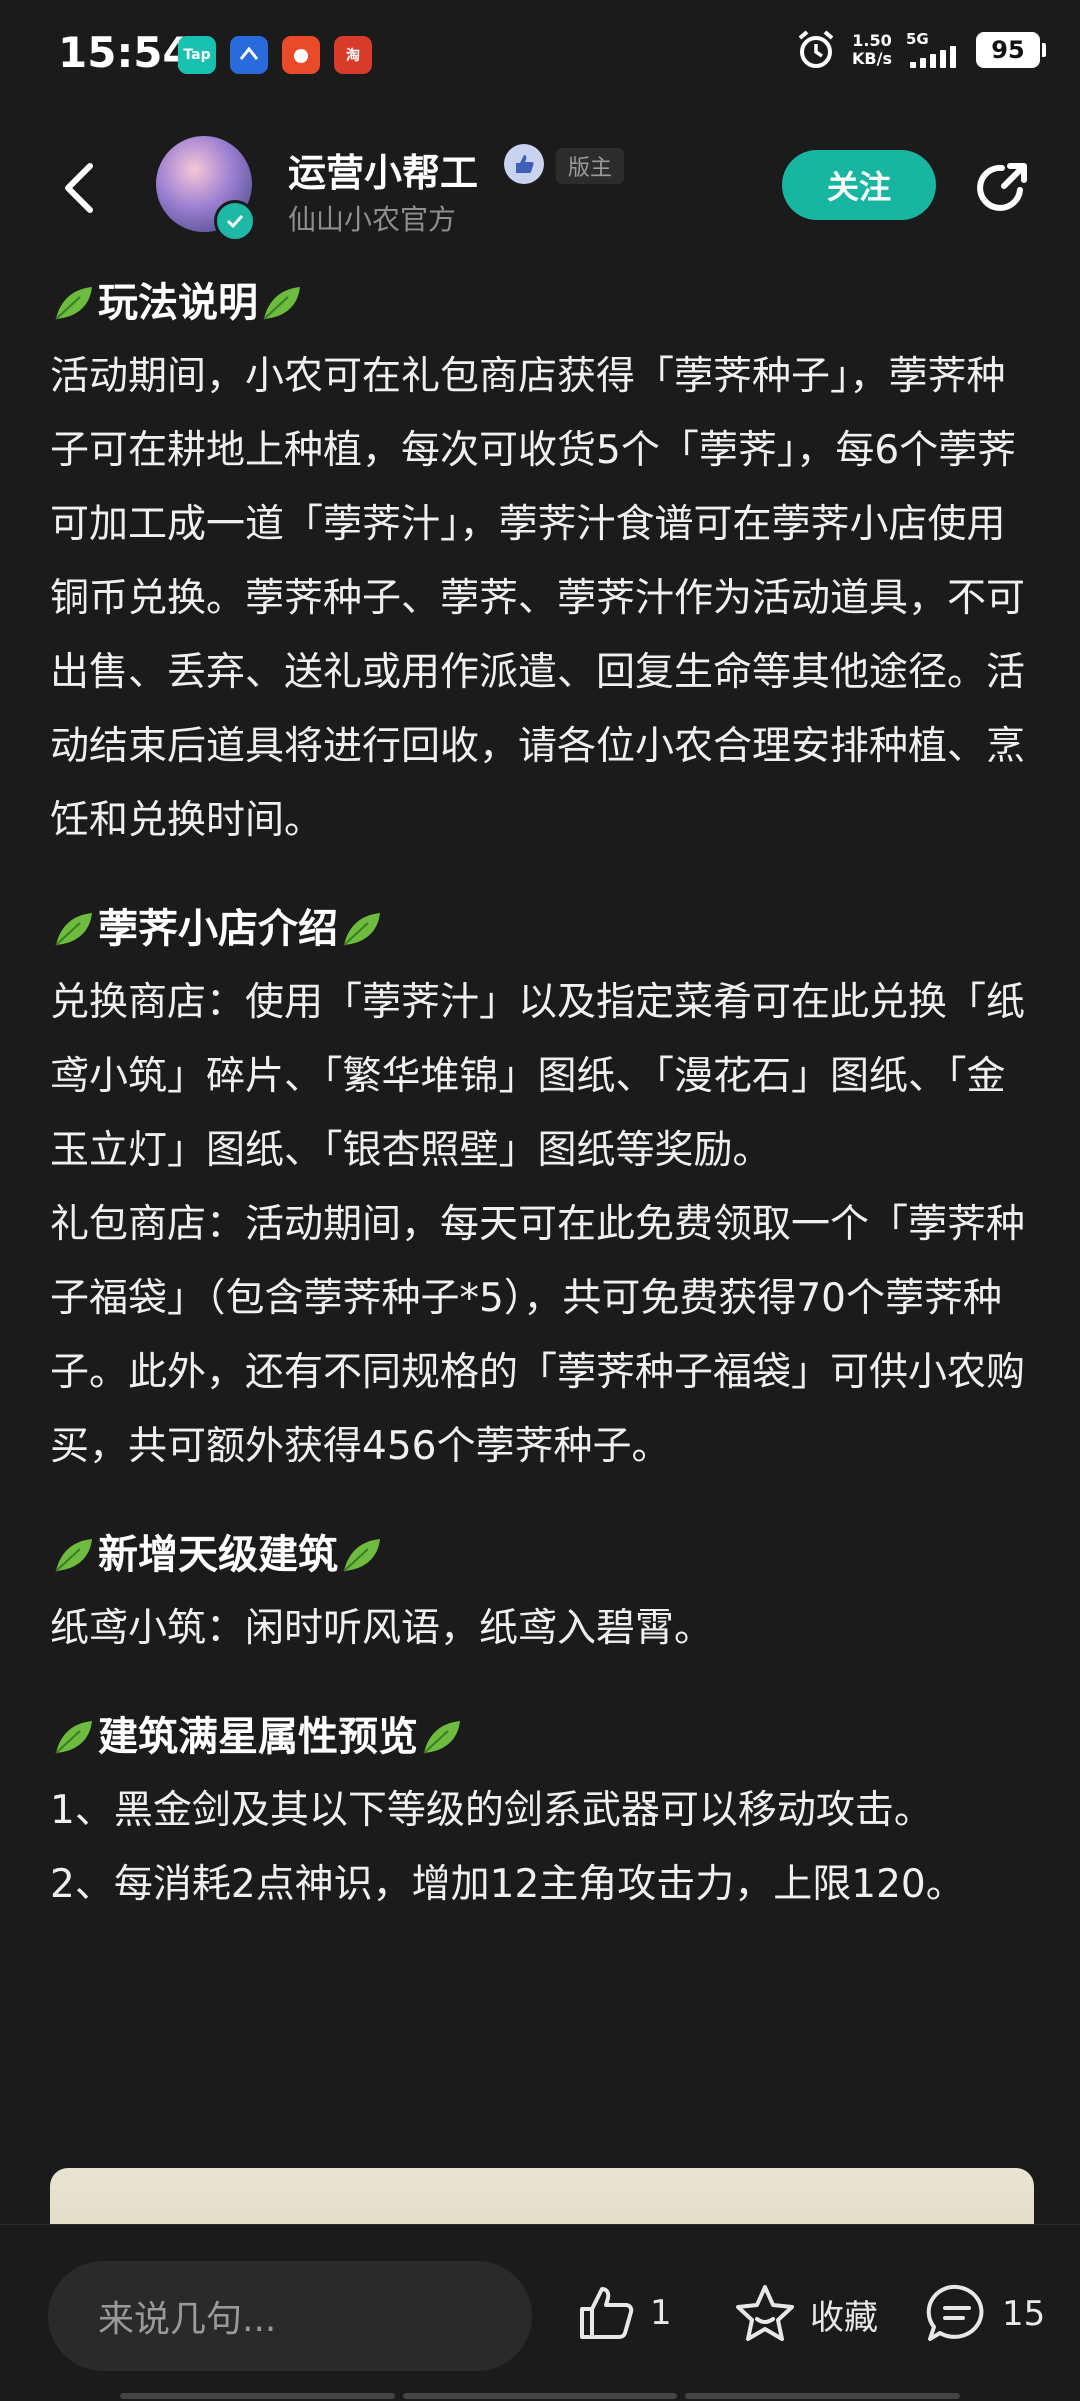 This screenshot has height=2401, width=1080. I want to click on collect-button: 收藏, so click(805, 2314).